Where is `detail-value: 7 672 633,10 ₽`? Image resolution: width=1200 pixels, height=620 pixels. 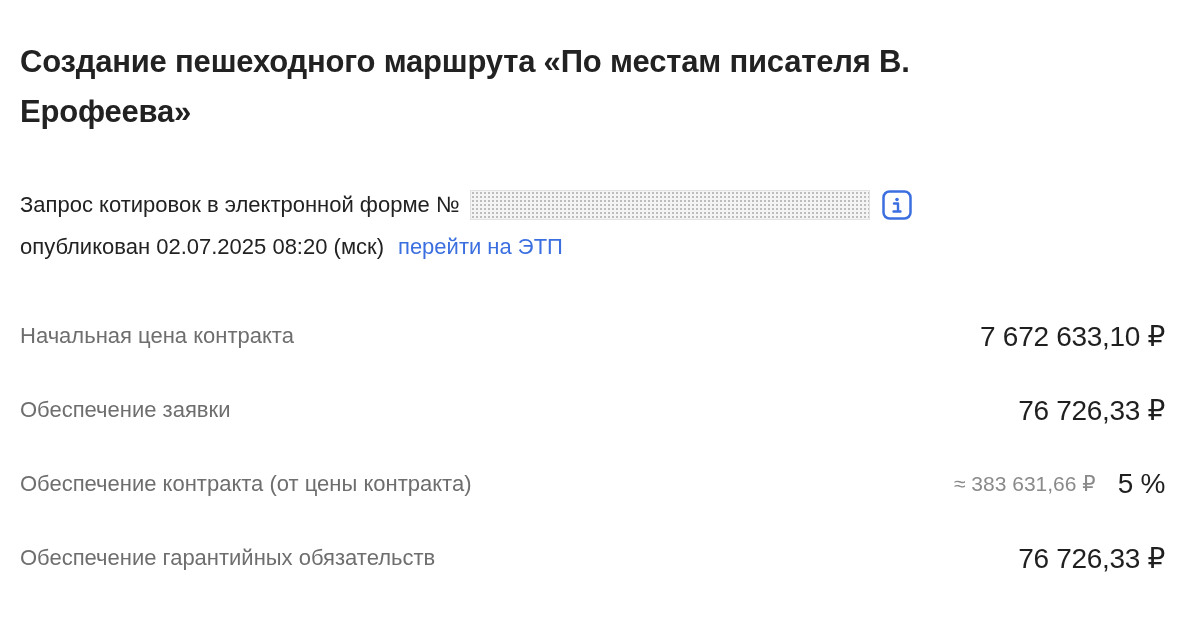 detail-value: 7 672 633,10 ₽ is located at coordinates (1072, 336).